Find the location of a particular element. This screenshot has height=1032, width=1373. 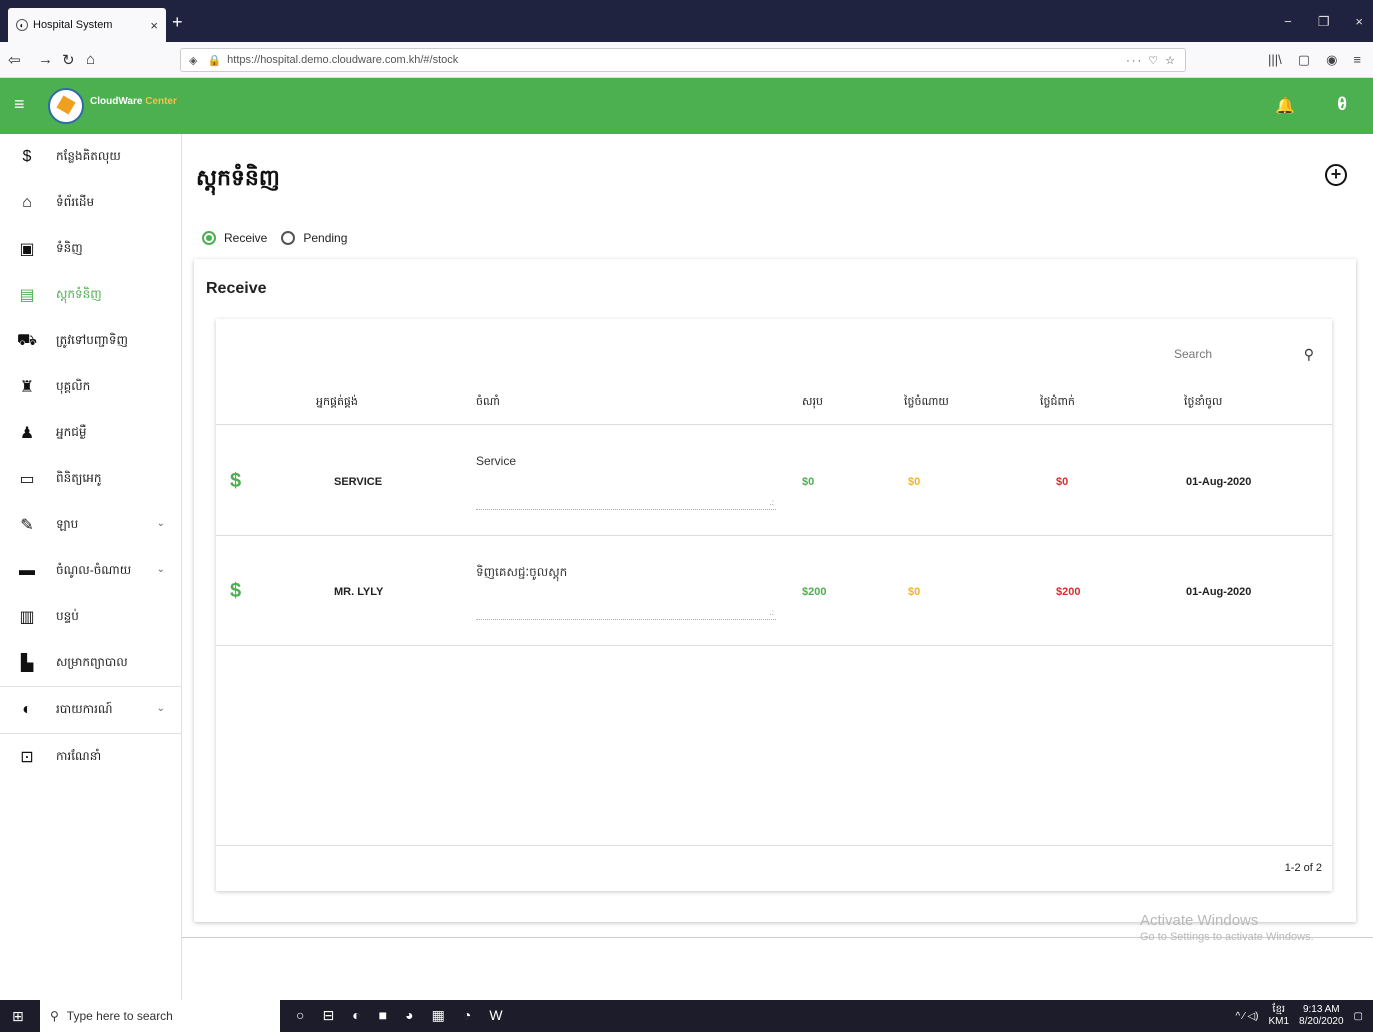

back-icon: ⇦ is located at coordinates (14, 60).